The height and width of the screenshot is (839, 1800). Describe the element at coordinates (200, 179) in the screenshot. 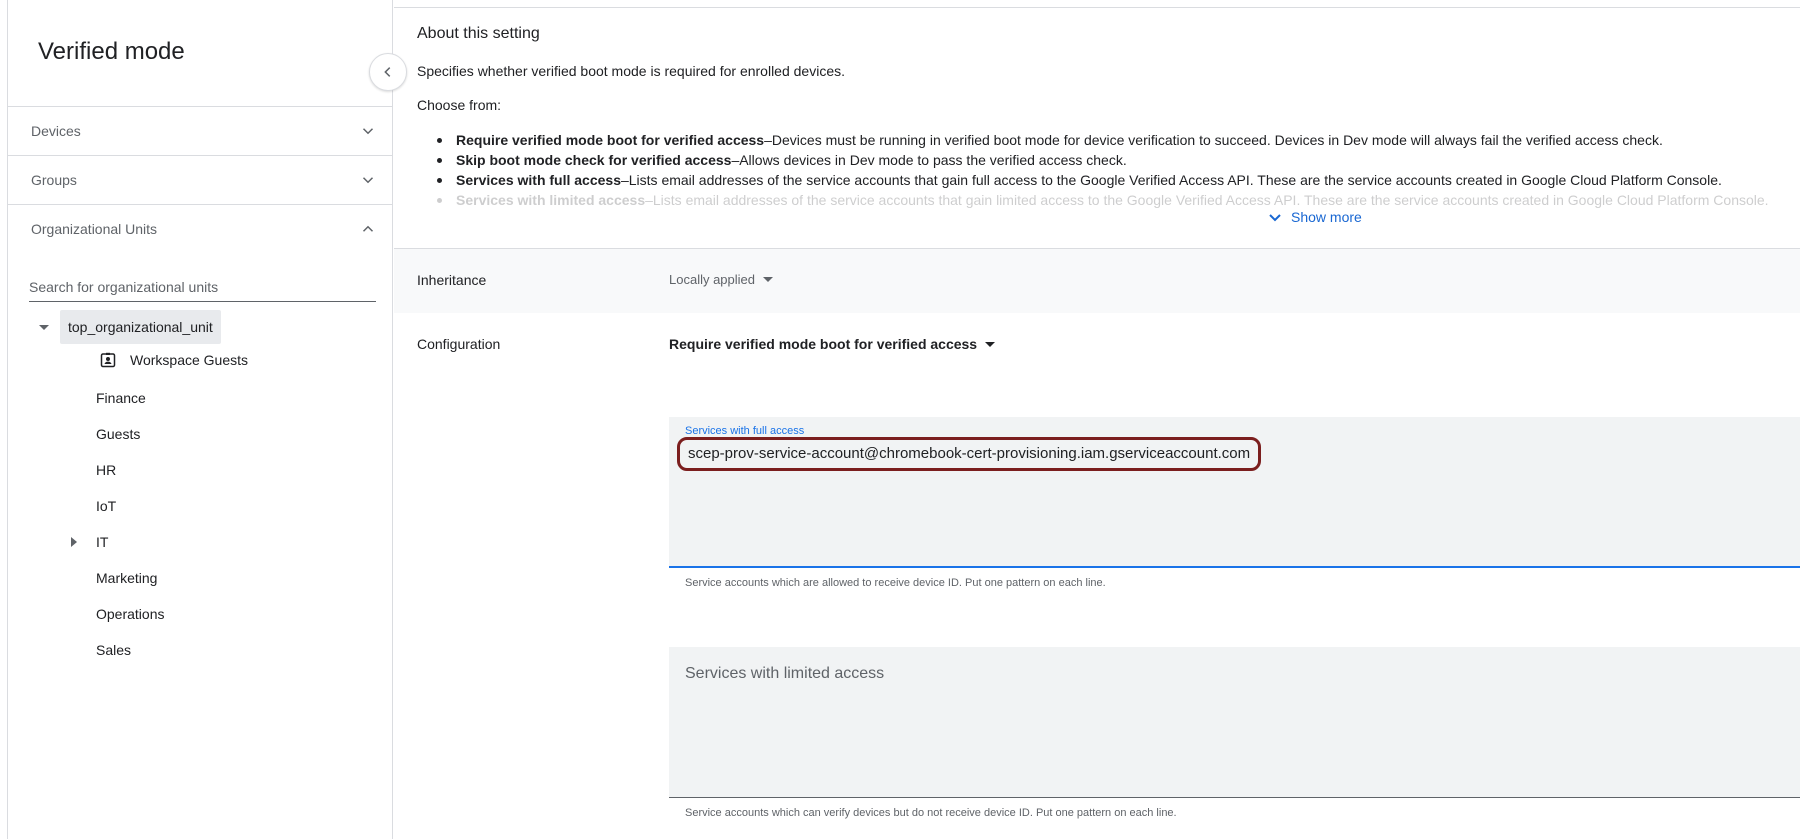

I see `section-groups: Groups` at that location.